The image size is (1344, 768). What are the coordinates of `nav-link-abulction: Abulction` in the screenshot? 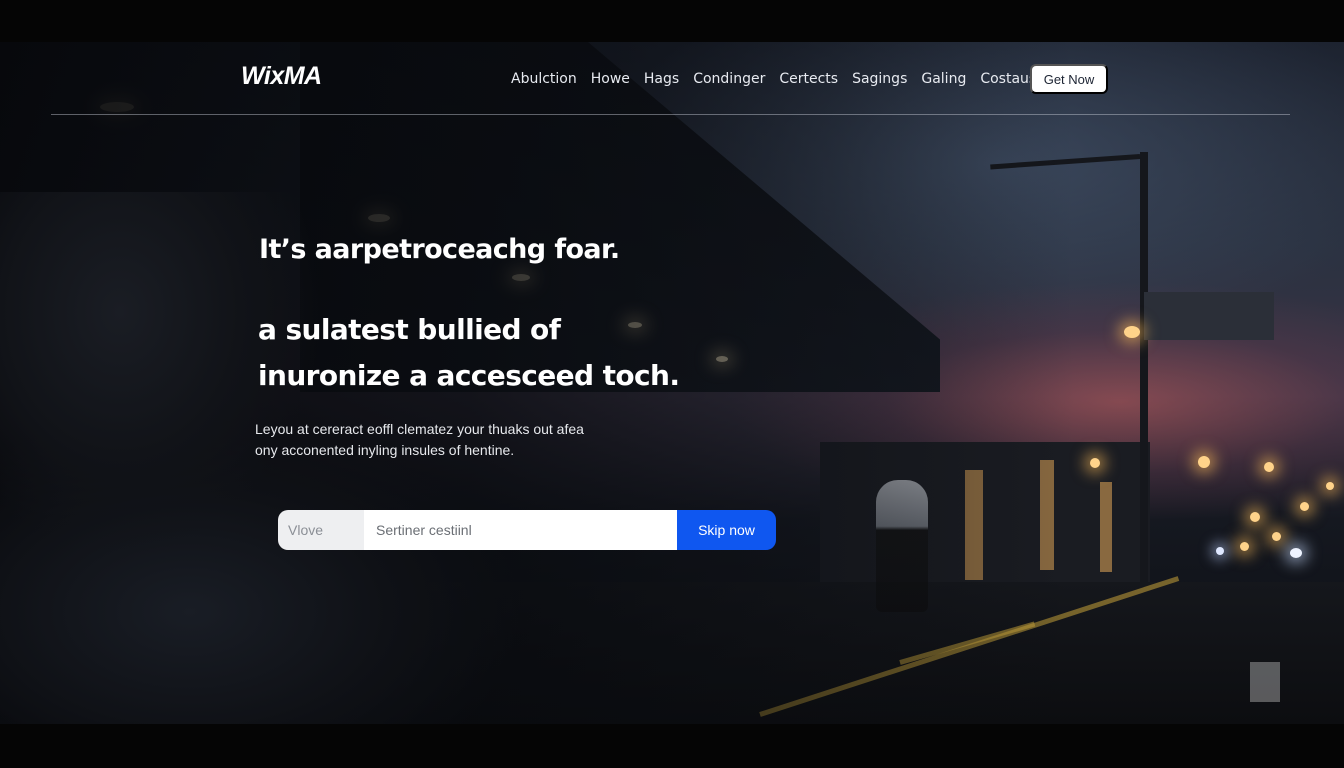 It's located at (544, 79).